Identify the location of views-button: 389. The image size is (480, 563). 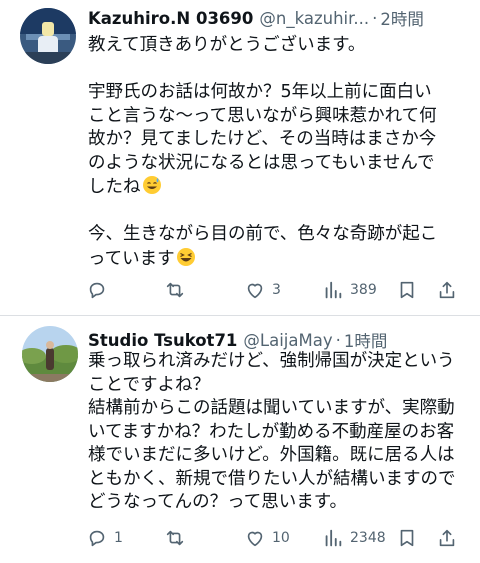
(349, 290).